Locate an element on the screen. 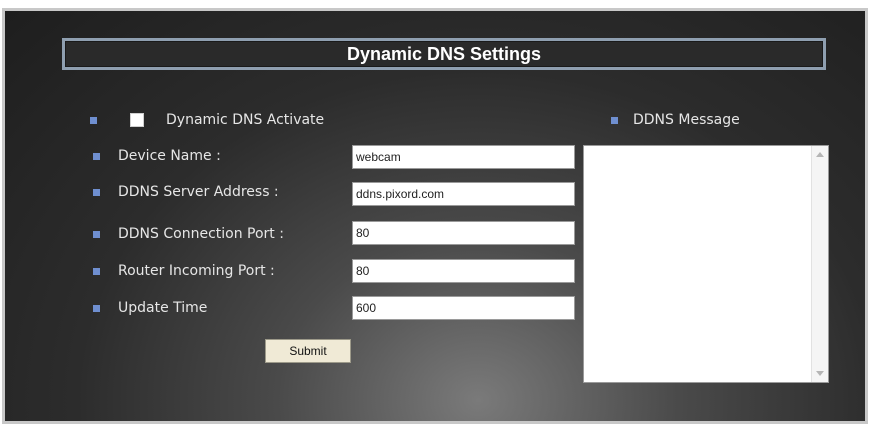 The image size is (874, 428). ddns-server-address-label: DDNS Server Address : is located at coordinates (198, 192).